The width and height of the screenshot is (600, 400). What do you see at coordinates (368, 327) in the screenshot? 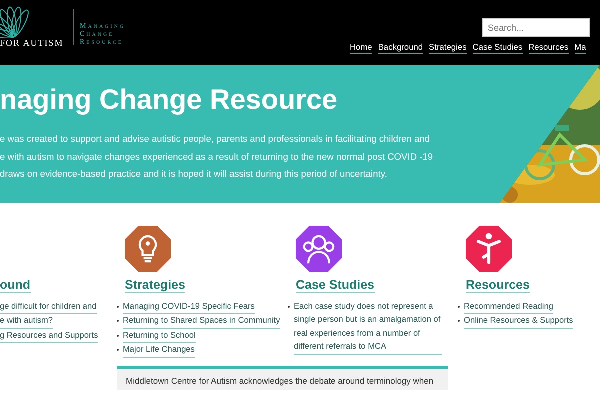
I see `list-link: Each case study does not represent a single person but is an amalgamation of real experiences from a number of different referrals to MCA` at bounding box center [368, 327].